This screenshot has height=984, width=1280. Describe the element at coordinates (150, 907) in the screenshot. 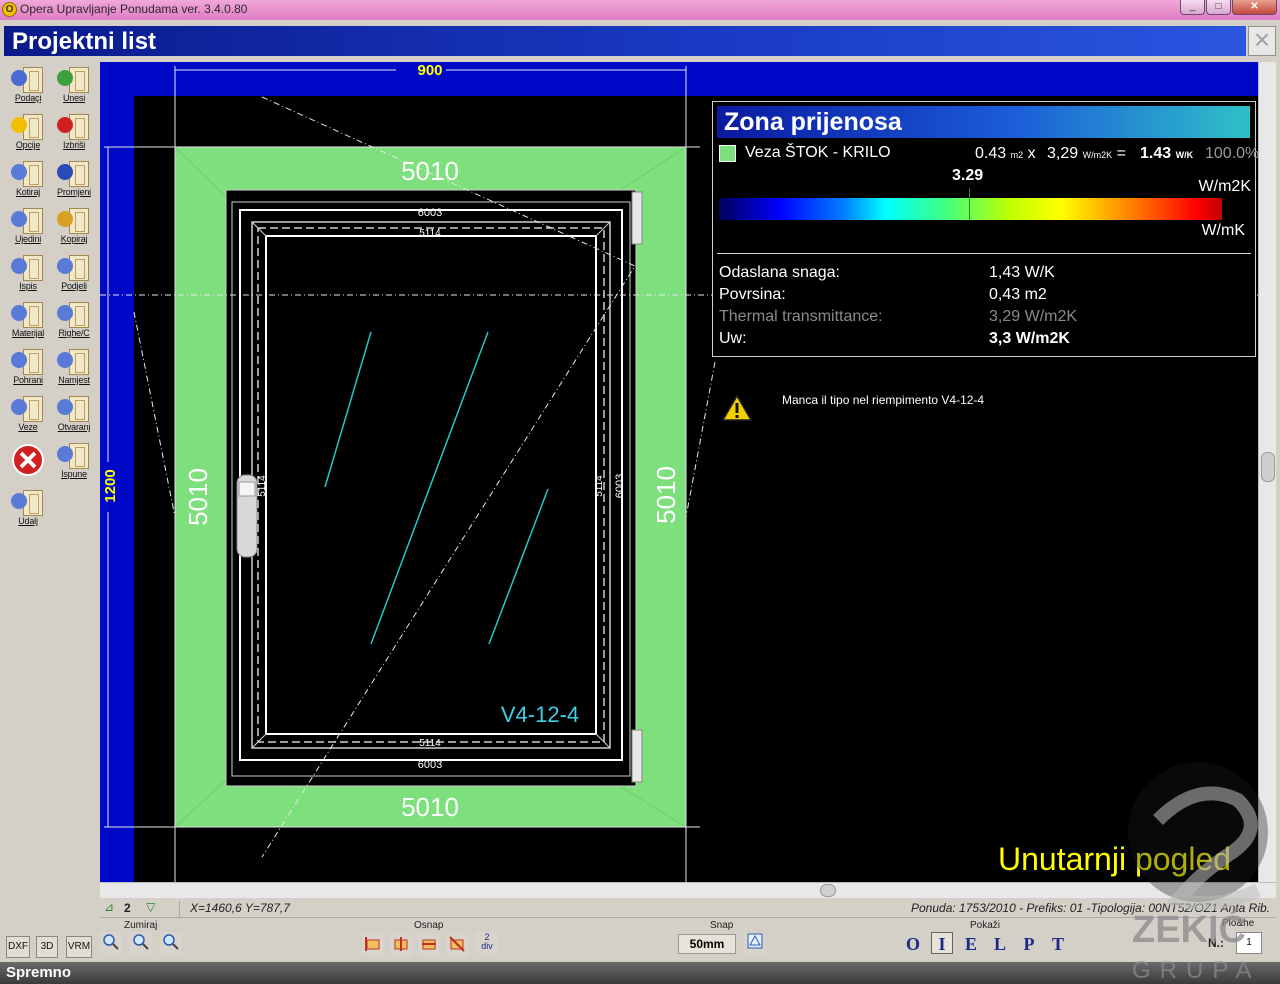

I see `rotate-right-icon: ▽` at that location.